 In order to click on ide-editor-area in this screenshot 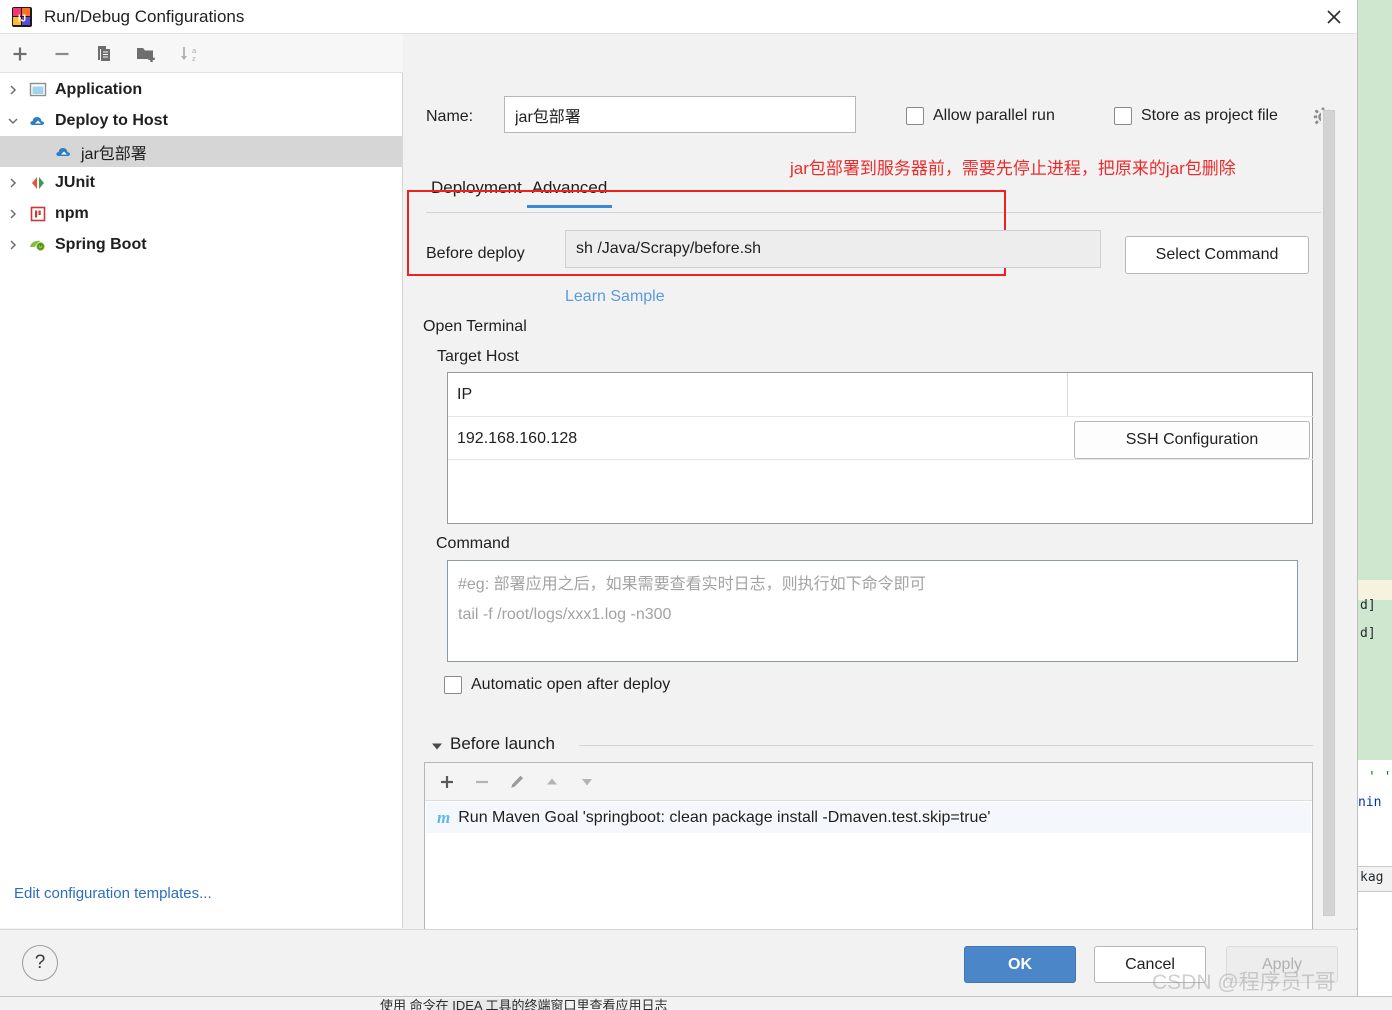, I will do `click(1375, 826)`.